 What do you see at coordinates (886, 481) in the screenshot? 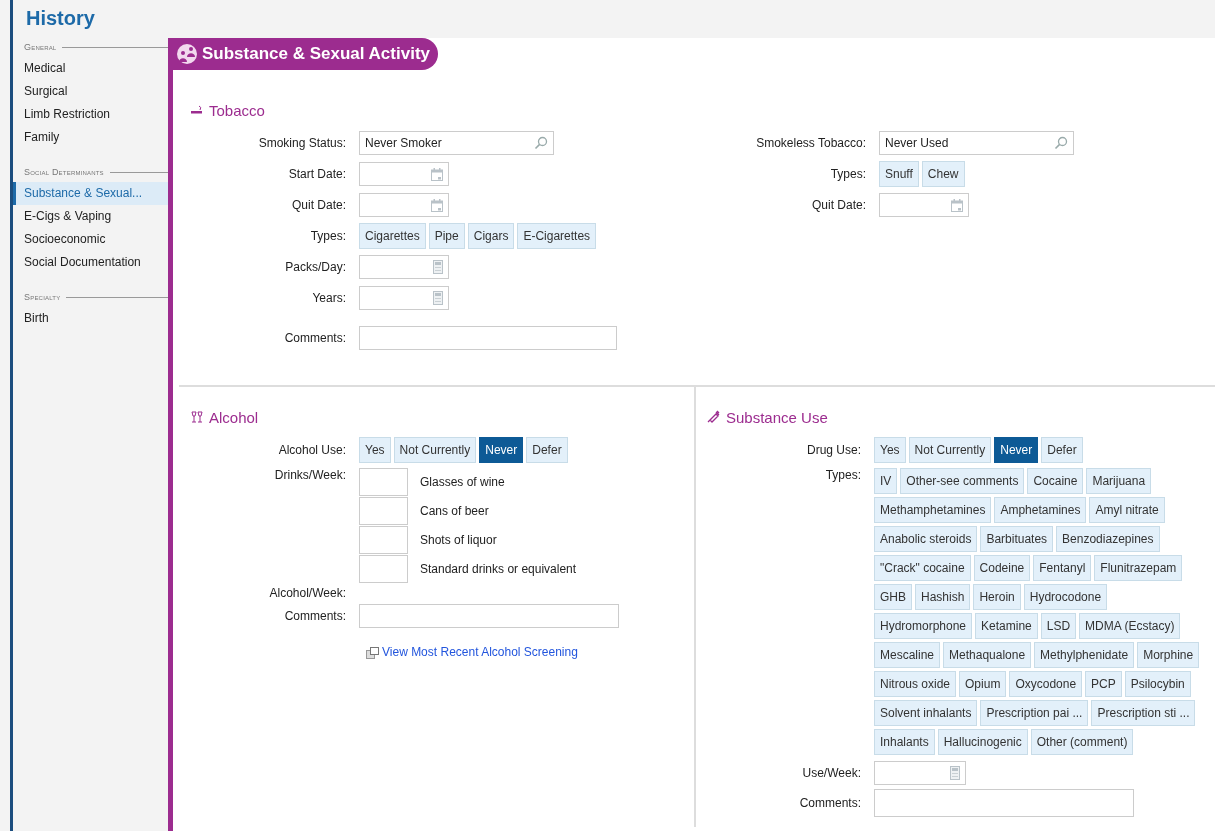
I see `toggle-button: IV` at bounding box center [886, 481].